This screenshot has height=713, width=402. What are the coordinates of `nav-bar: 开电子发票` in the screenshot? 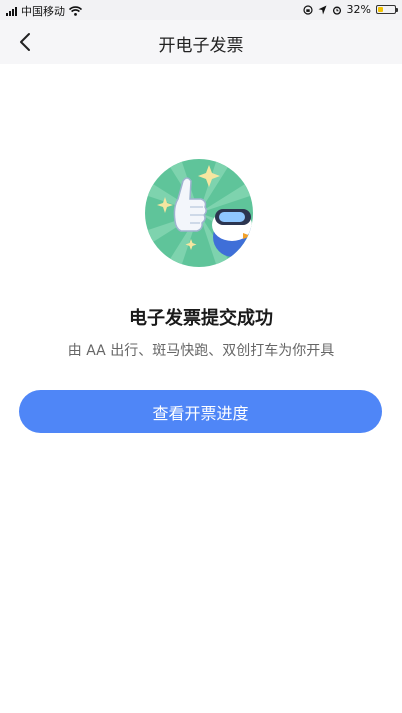 It's located at (201, 42).